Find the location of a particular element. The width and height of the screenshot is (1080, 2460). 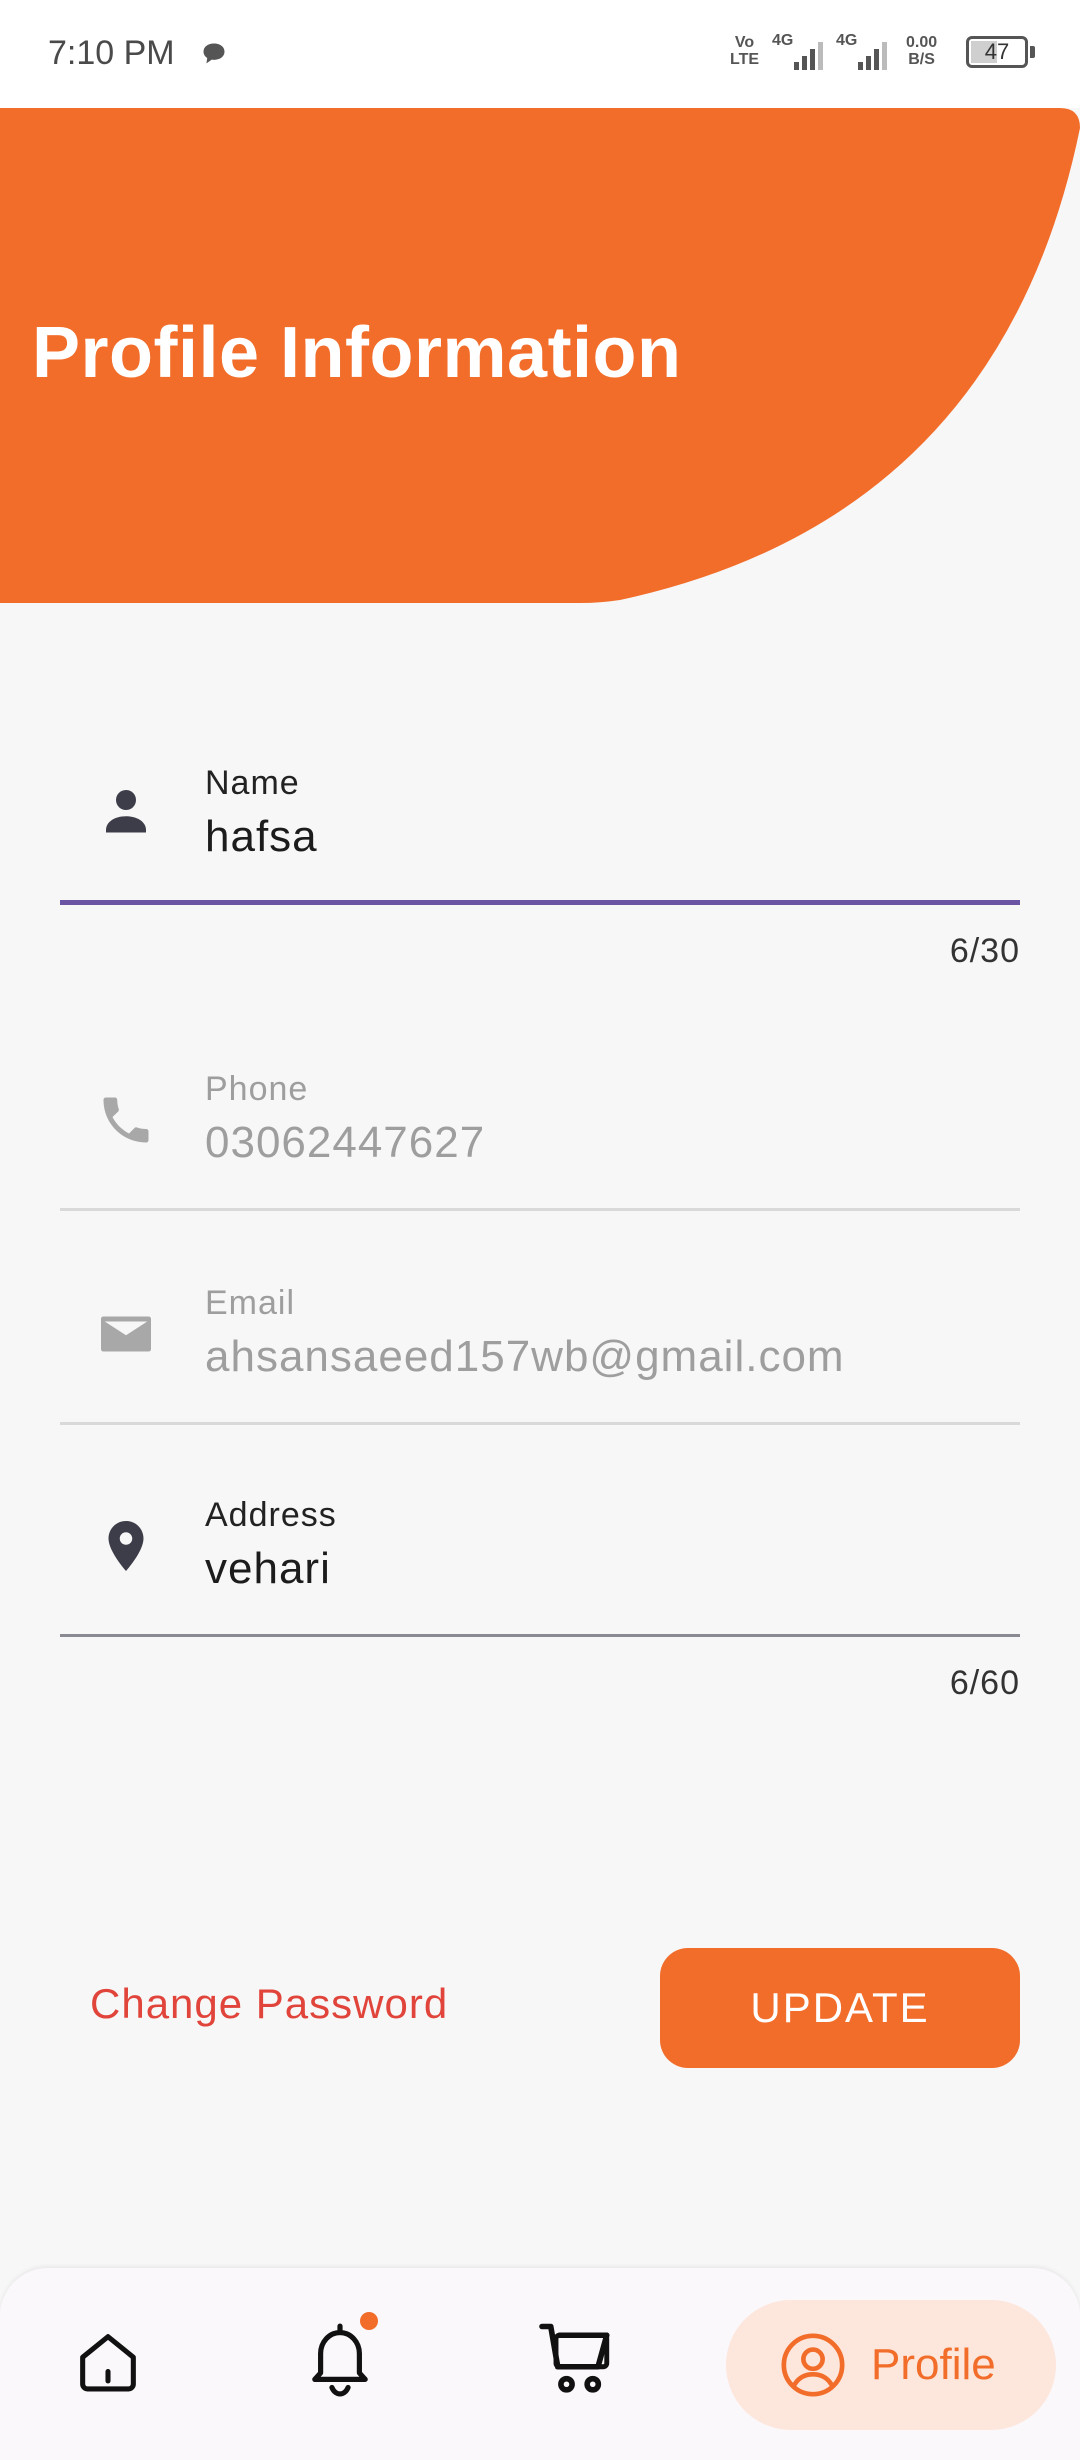

volte-bottom: LTE is located at coordinates (745, 59).